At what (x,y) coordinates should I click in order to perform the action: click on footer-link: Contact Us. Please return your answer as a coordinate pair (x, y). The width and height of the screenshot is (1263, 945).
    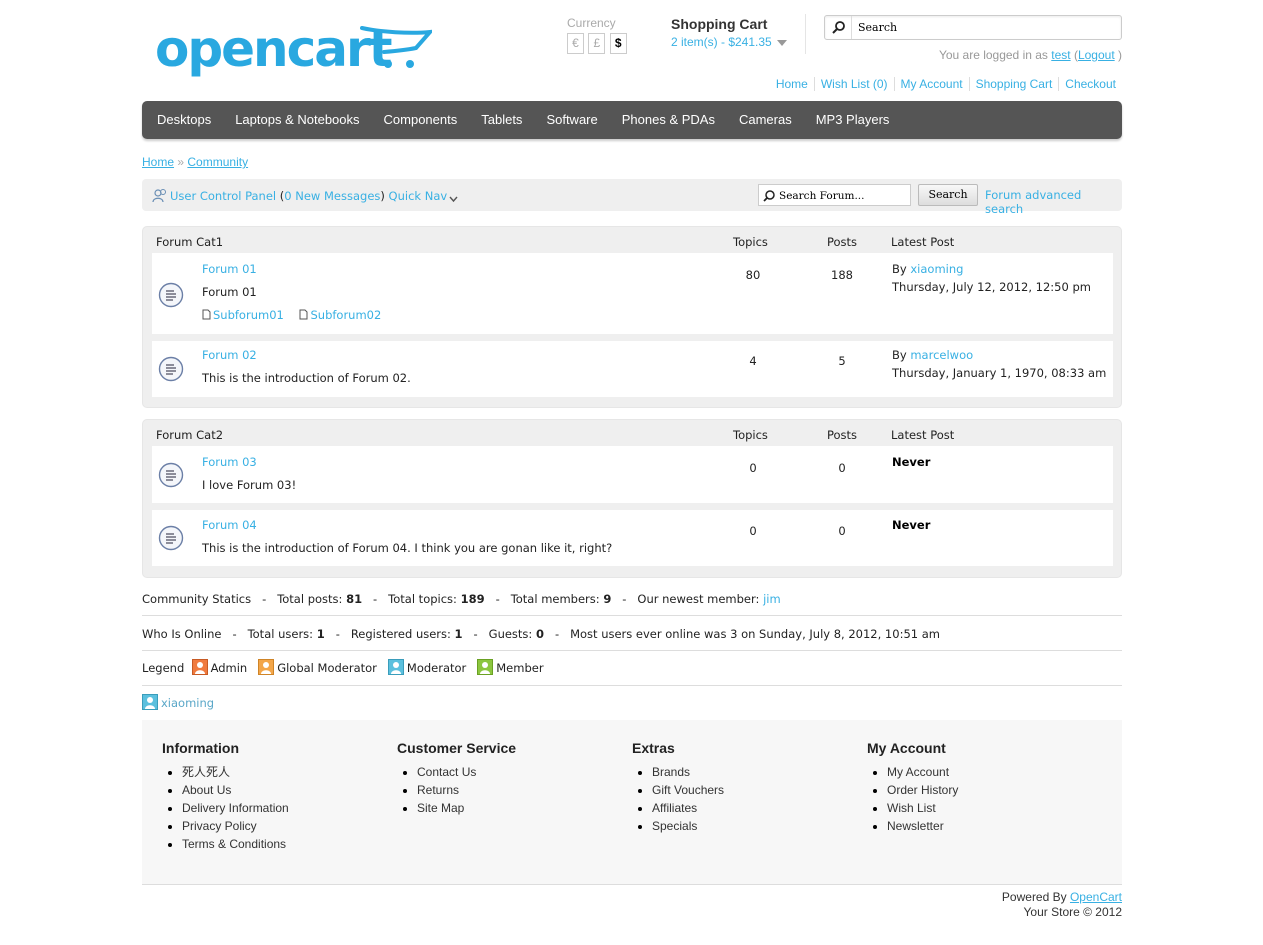
    Looking at the image, I should click on (466, 772).